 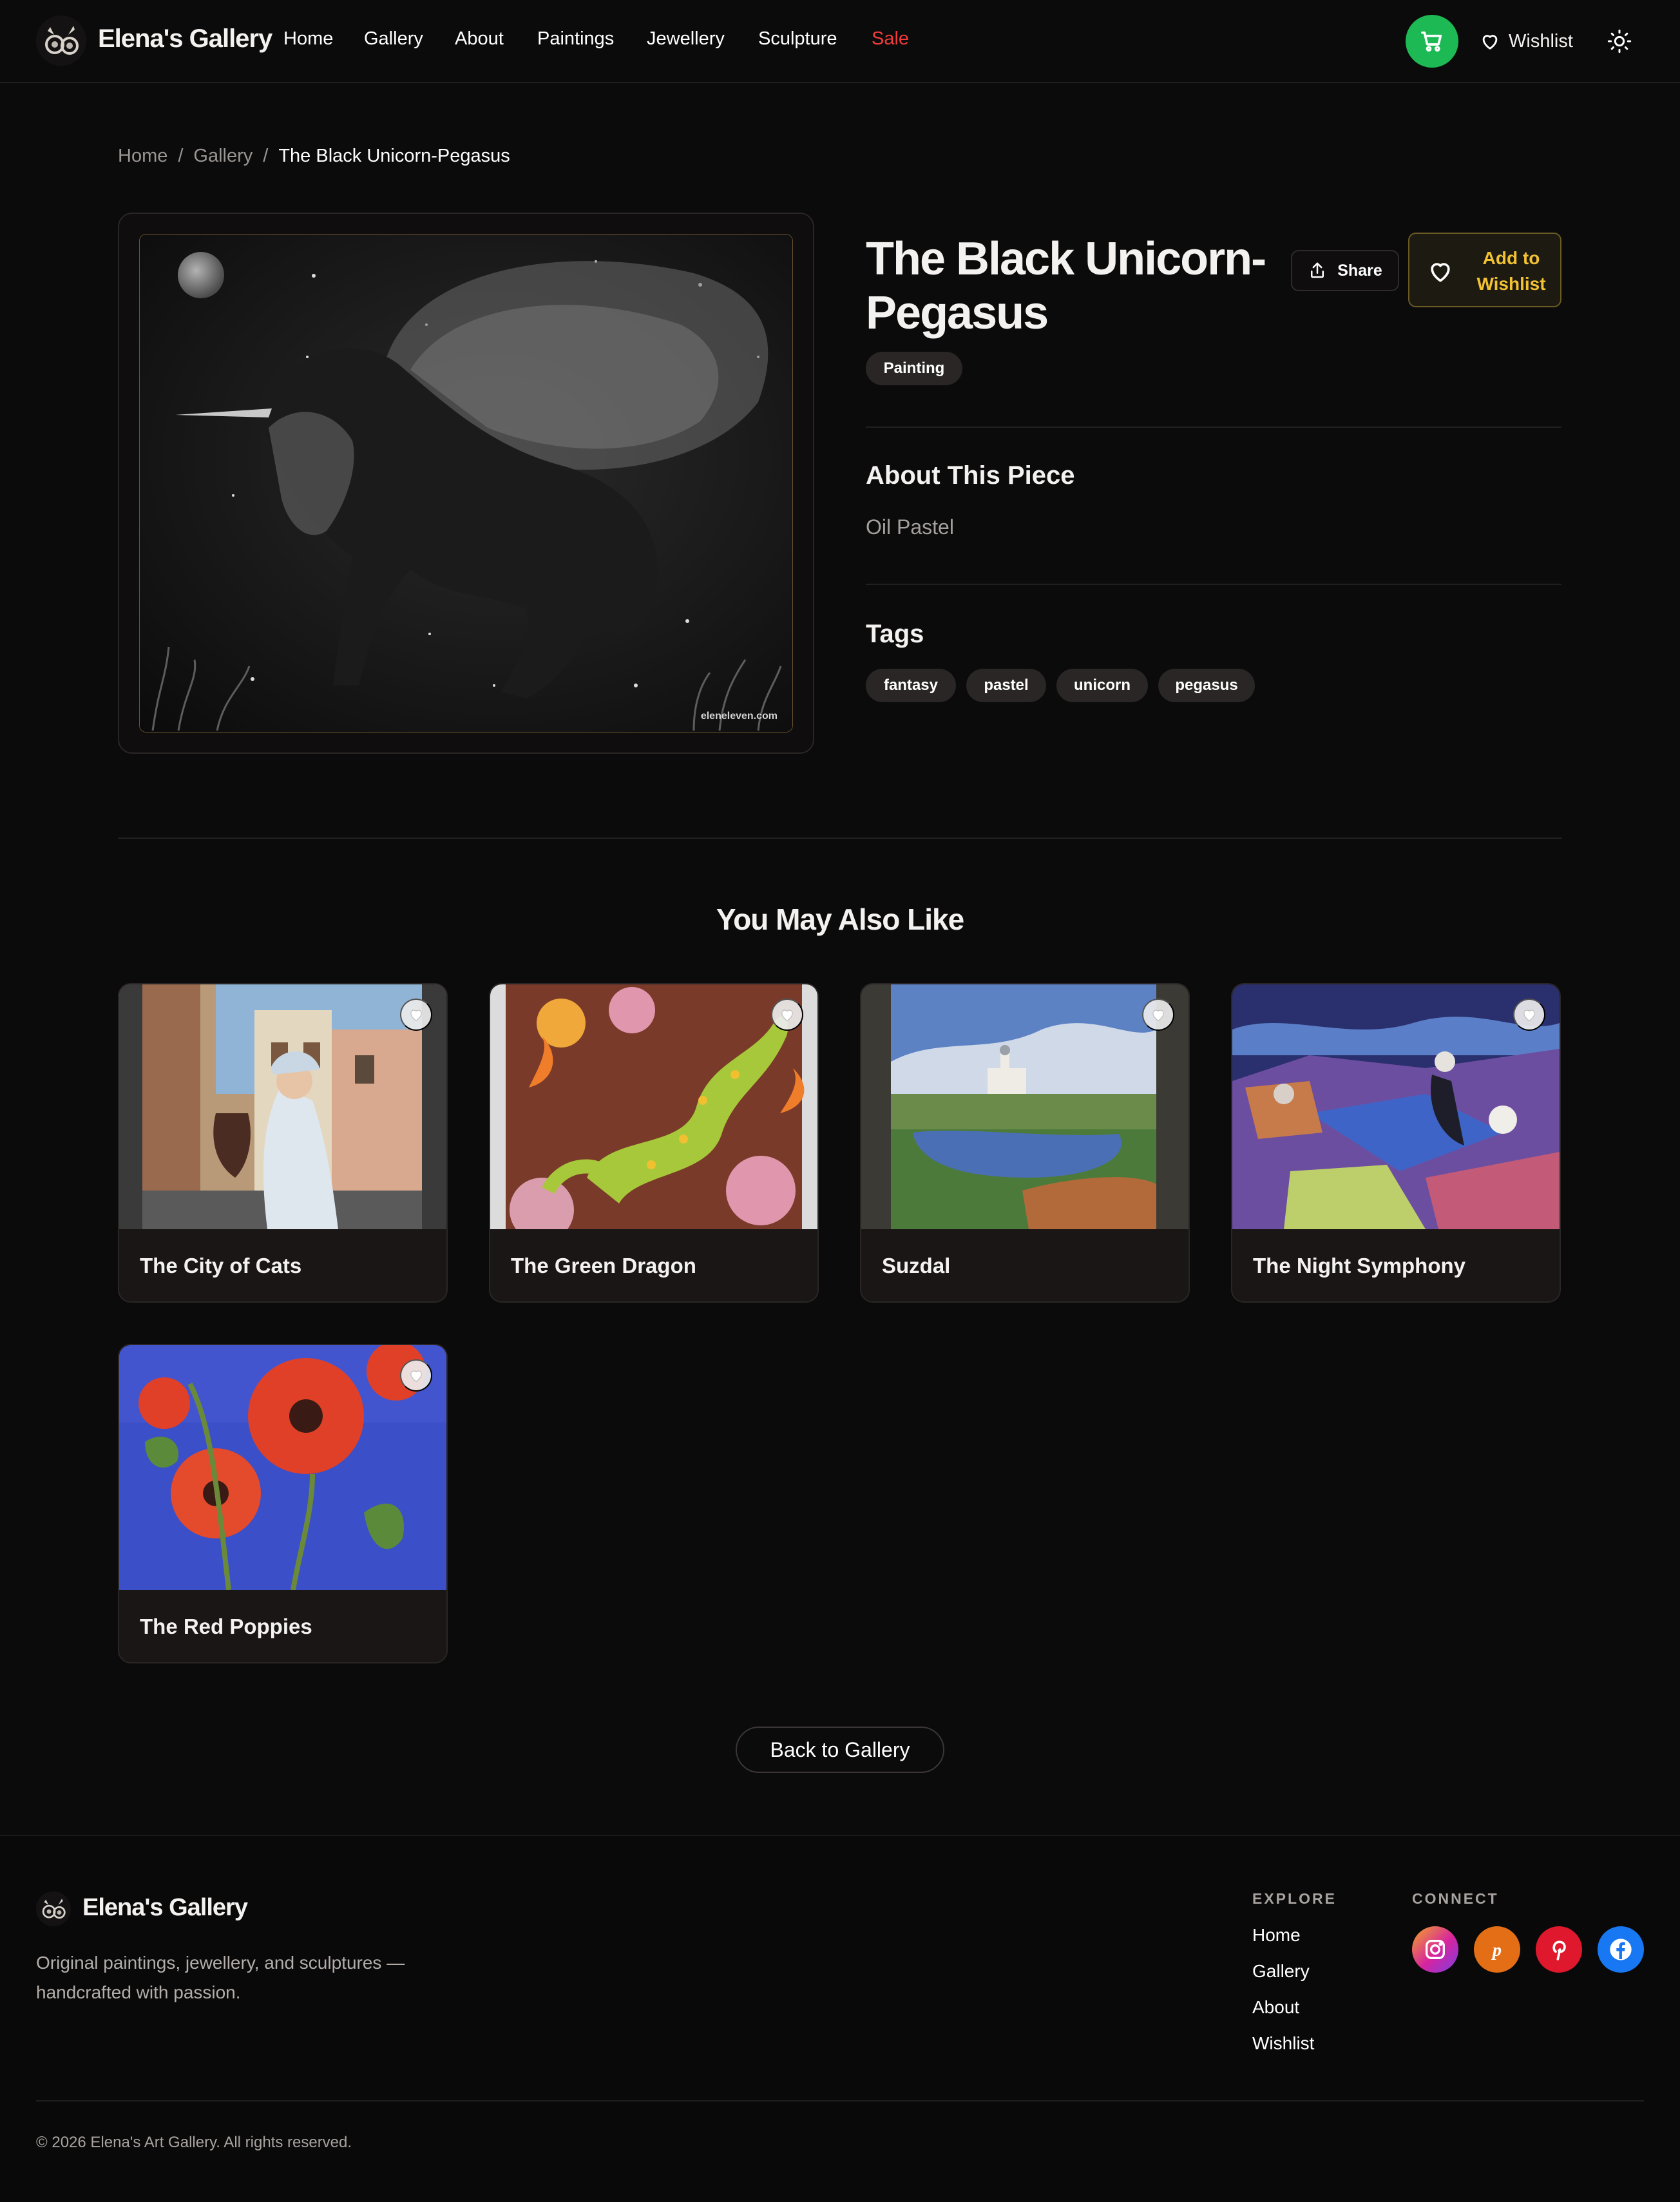 What do you see at coordinates (1435, 1949) in the screenshot?
I see `instagram-icon` at bounding box center [1435, 1949].